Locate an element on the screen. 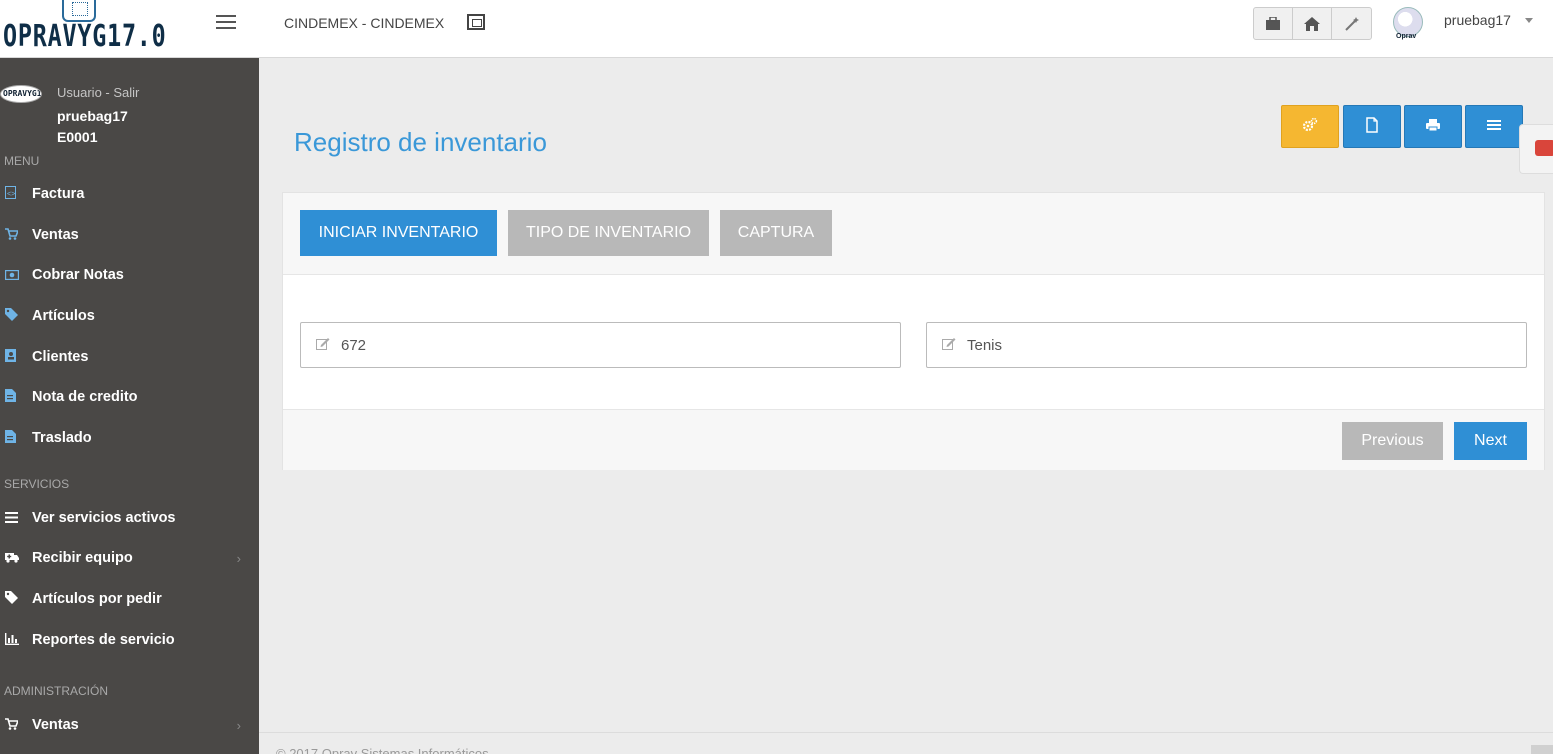 This screenshot has width=1553, height=754. print-button is located at coordinates (1433, 126).